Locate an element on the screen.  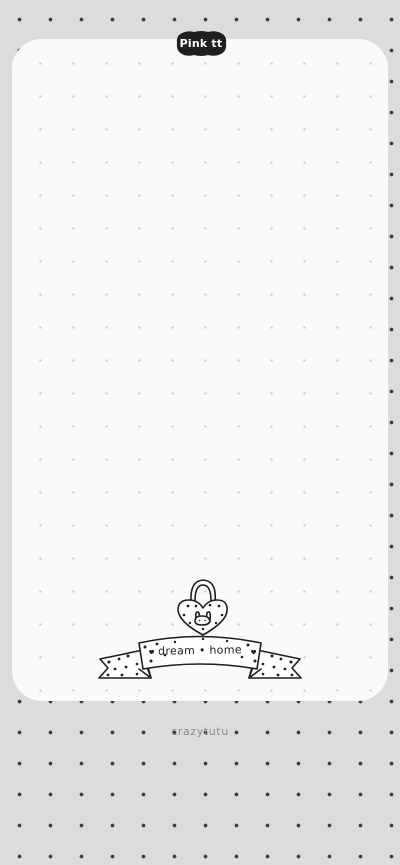
badge-label: Pink tt is located at coordinates (201, 43).